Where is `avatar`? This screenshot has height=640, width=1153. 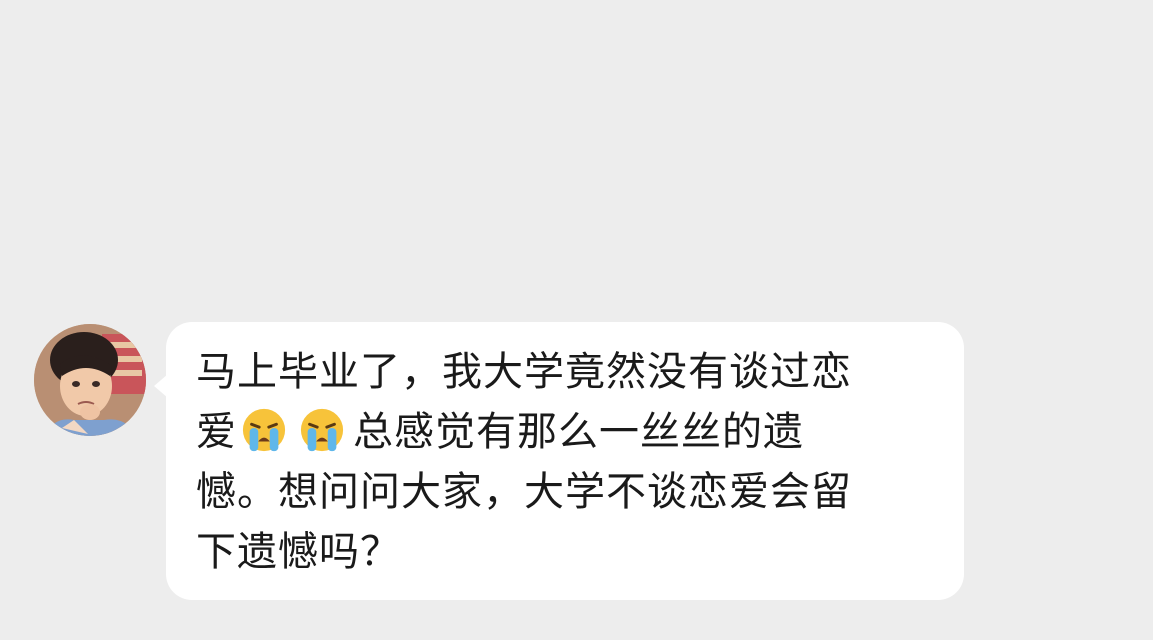
avatar is located at coordinates (90, 380).